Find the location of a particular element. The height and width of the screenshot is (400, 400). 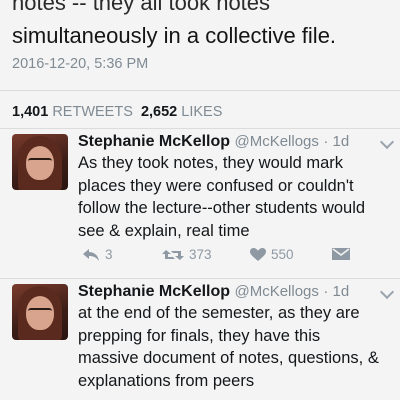

envelope-icon is located at coordinates (341, 254).